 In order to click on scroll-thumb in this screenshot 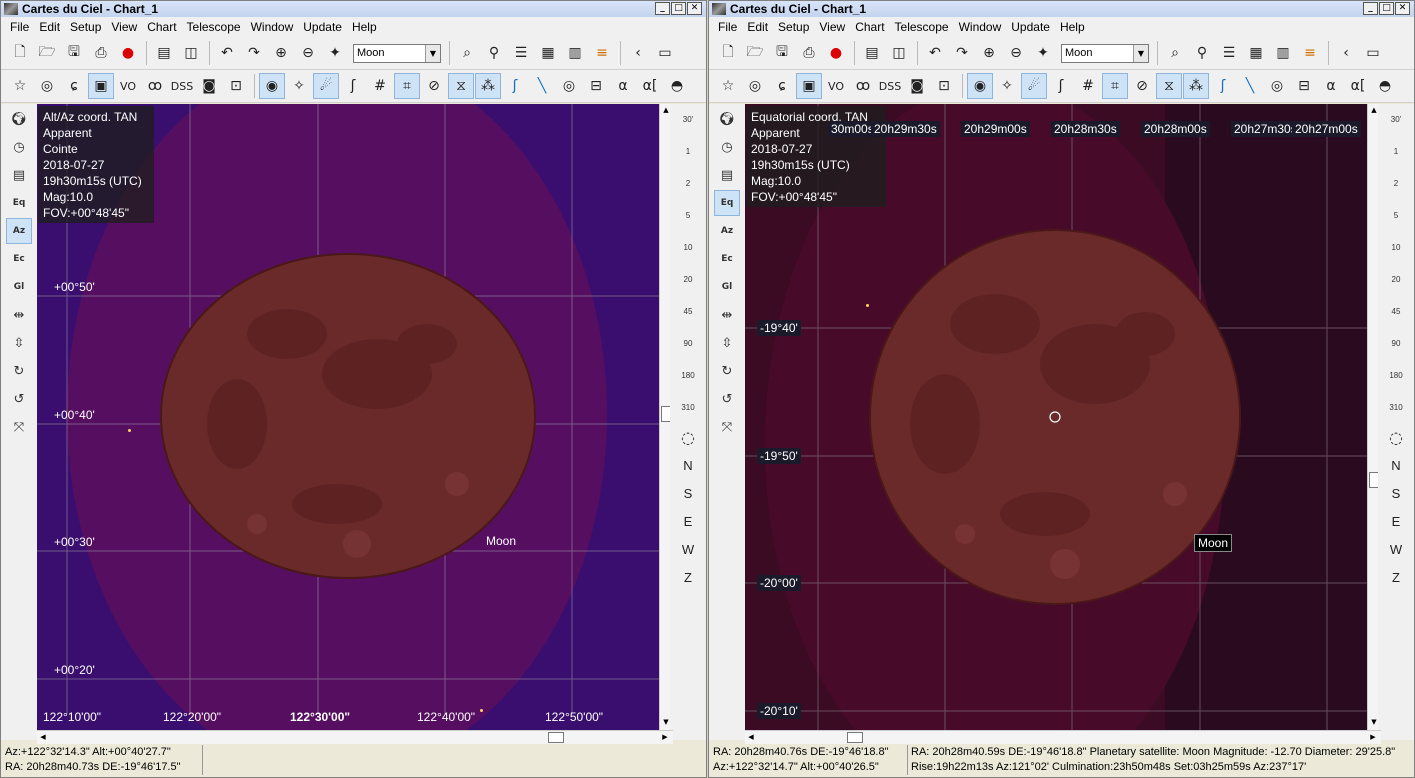, I will do `click(855, 737)`.